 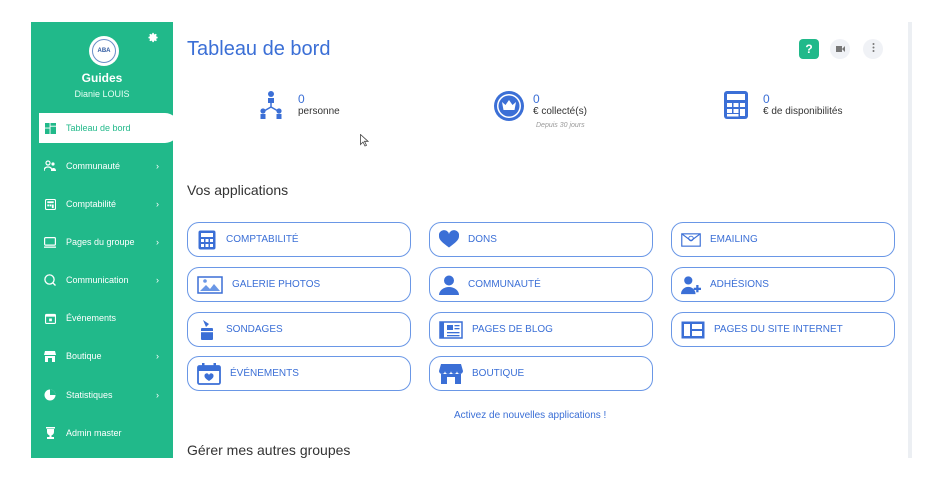 I want to click on sidebar-item-events: Événements, so click(x=102, y=318).